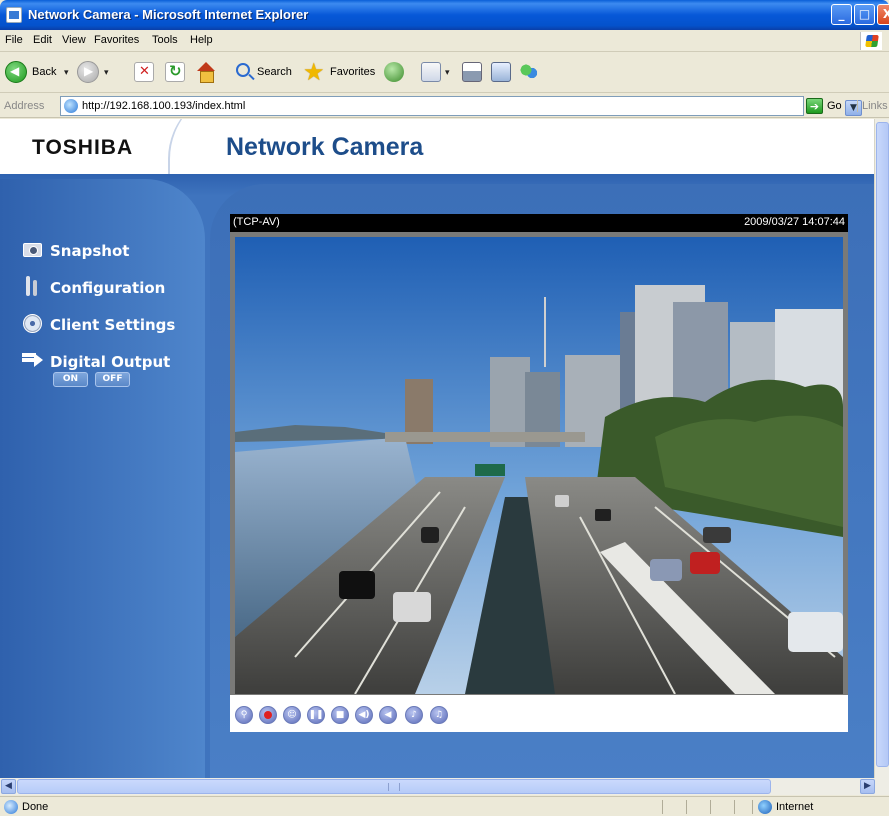 This screenshot has width=889, height=816. I want to click on go-arrow-icon: ➔, so click(814, 106).